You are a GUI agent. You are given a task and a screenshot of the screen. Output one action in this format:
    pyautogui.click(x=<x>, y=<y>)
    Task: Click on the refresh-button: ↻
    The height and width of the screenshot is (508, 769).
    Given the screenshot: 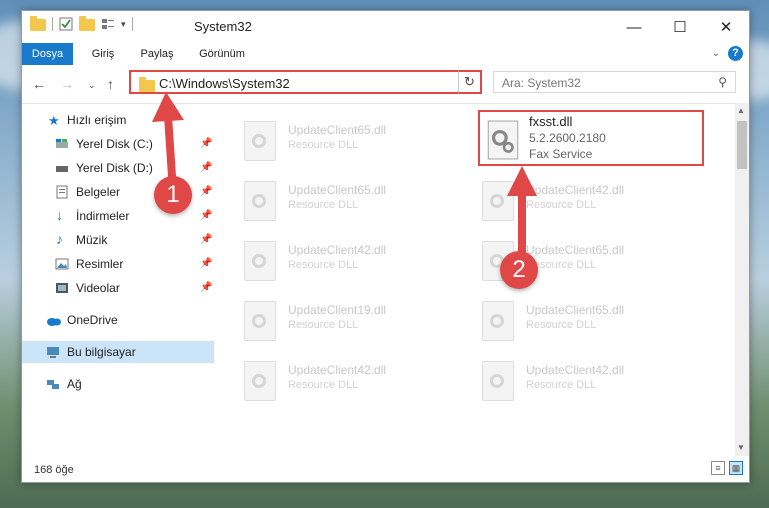 What is the action you would take?
    pyautogui.click(x=470, y=82)
    